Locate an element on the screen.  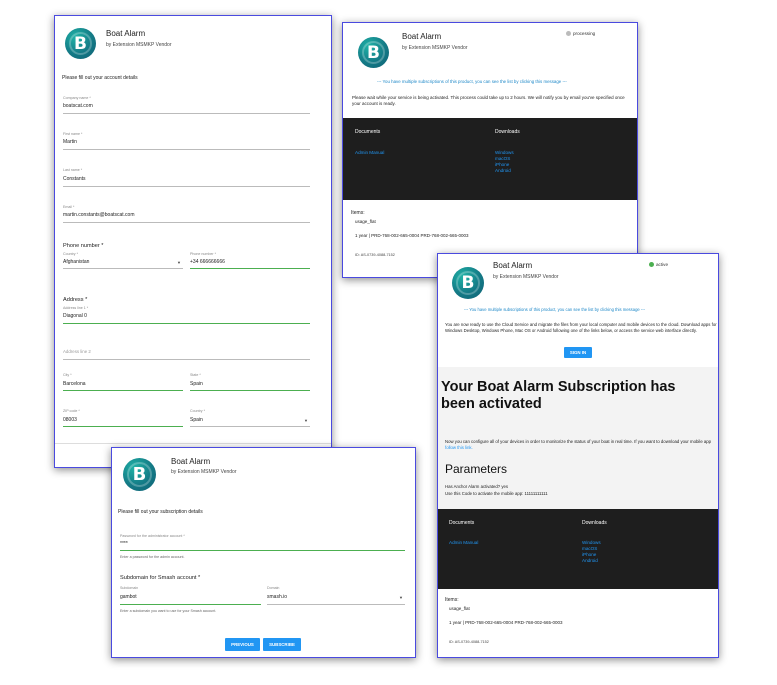
email-field: martin.constants@boatscat.com is located at coordinates (99, 215).